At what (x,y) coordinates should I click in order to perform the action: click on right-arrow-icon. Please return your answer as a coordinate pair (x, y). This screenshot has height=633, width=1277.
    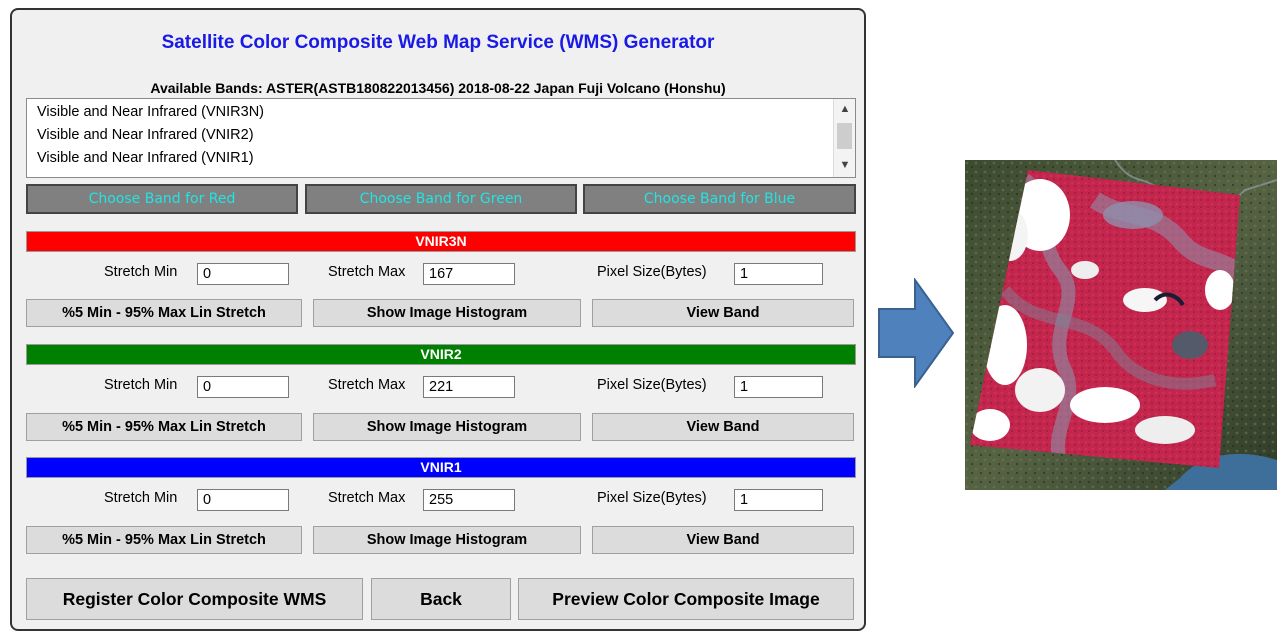
    Looking at the image, I should click on (916, 333).